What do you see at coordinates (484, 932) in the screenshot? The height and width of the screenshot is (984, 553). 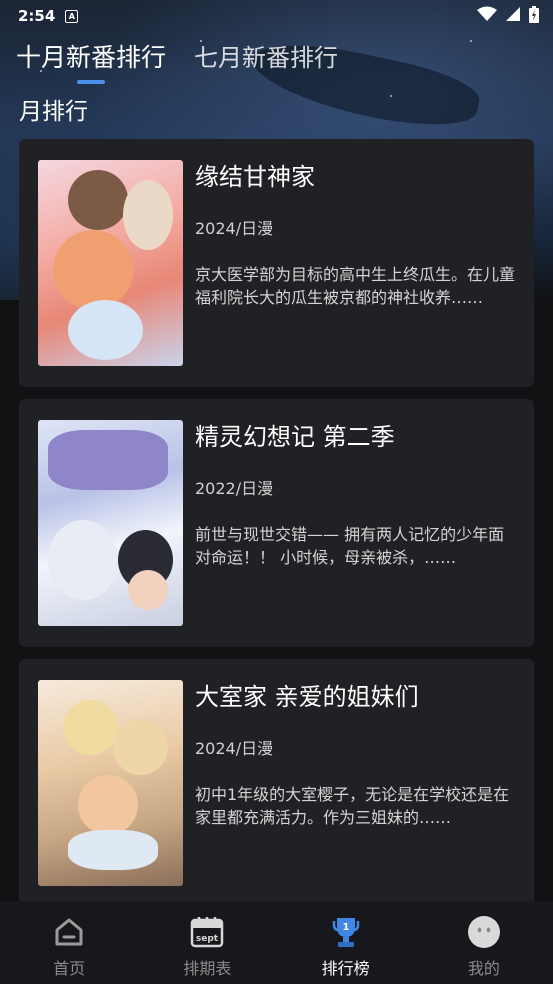 I see `profile-icon` at bounding box center [484, 932].